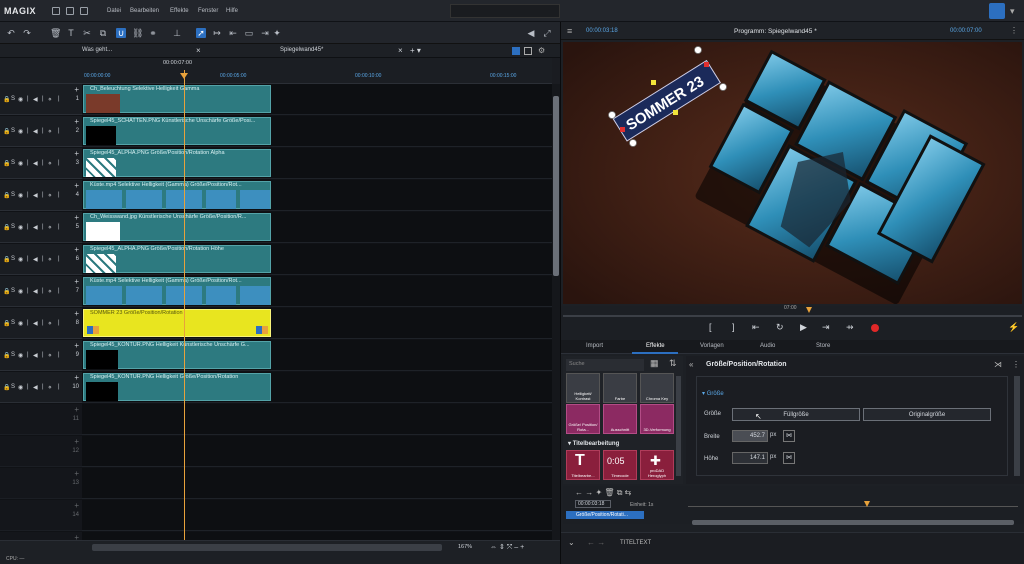  I want to click on delete-icon: 🗑, so click(55, 33).